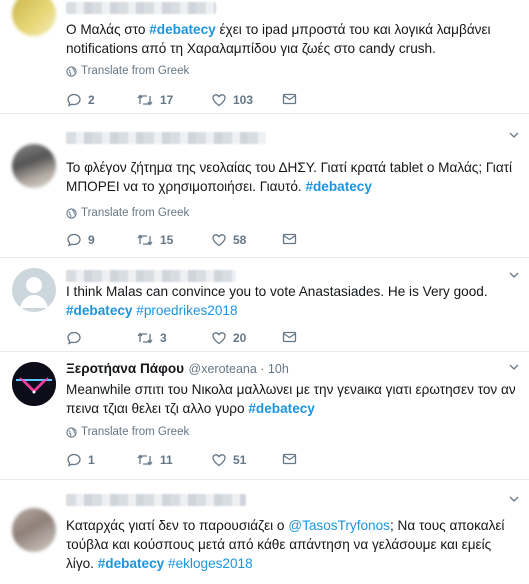 This screenshot has width=529, height=584. I want to click on default-avatar-icon, so click(34, 292).